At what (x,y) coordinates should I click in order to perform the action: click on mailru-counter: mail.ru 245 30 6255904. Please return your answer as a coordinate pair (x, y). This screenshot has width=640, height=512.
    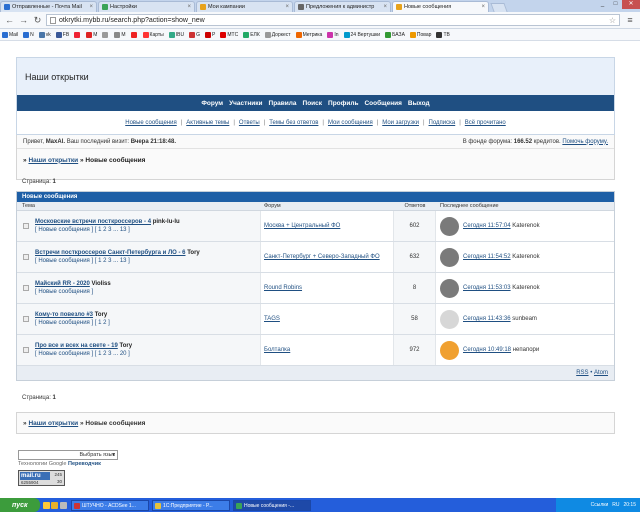
    Looking at the image, I should click on (41, 478).